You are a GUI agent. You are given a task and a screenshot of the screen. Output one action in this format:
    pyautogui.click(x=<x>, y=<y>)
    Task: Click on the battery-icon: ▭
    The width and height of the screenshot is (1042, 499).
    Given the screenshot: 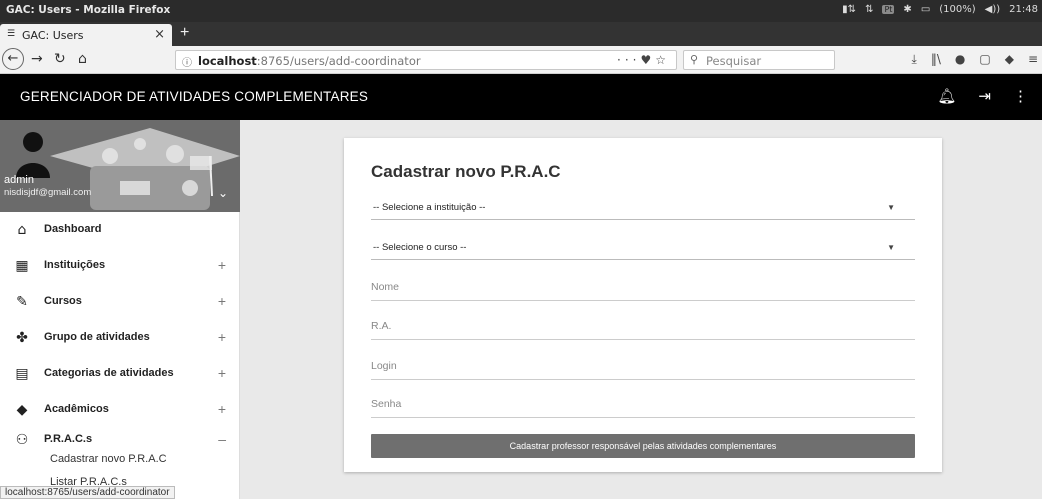 What is the action you would take?
    pyautogui.click(x=925, y=9)
    